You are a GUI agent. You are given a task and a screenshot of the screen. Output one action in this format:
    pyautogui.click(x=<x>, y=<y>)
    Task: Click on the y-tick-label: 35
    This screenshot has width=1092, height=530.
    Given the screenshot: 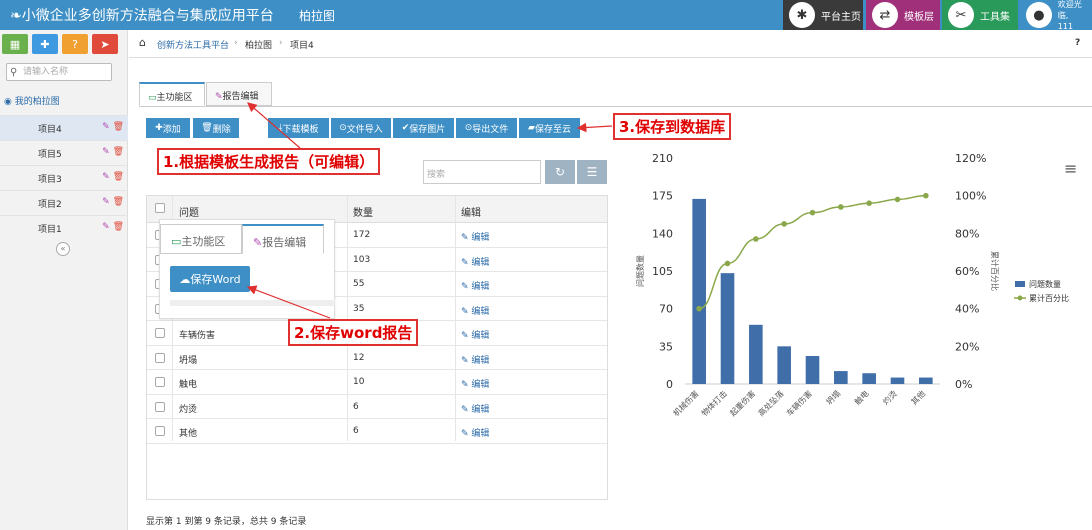 What is the action you would take?
    pyautogui.click(x=666, y=346)
    